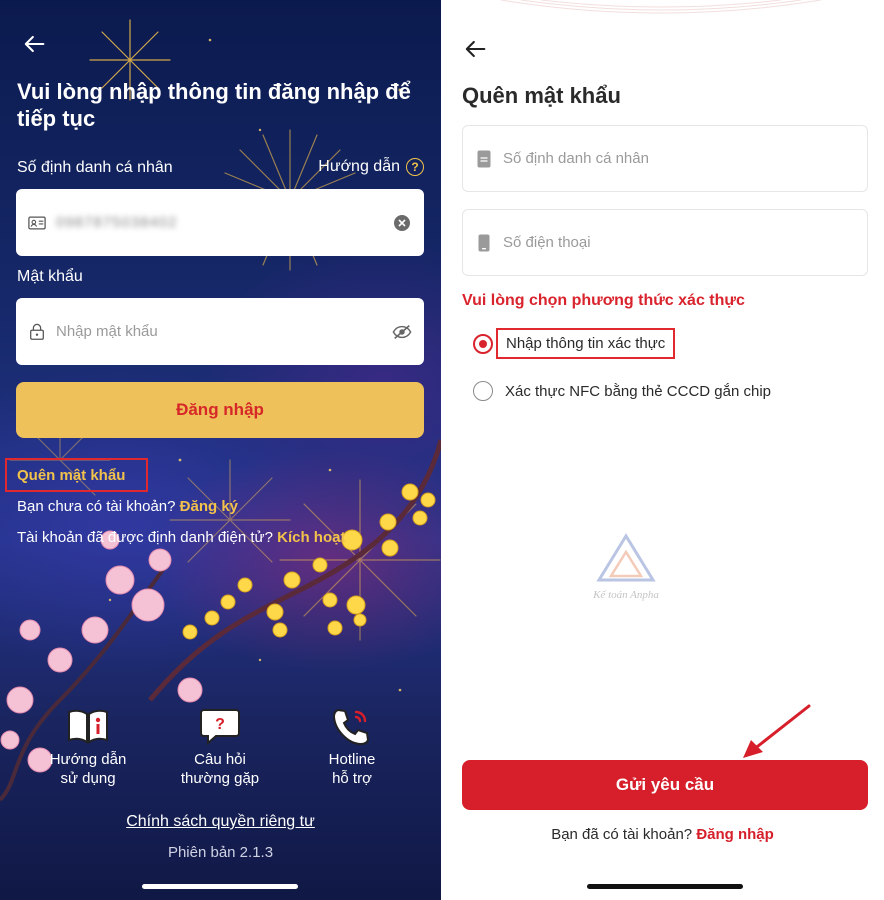 The image size is (884, 900). What do you see at coordinates (37, 222) in the screenshot?
I see `id-card-icon` at bounding box center [37, 222].